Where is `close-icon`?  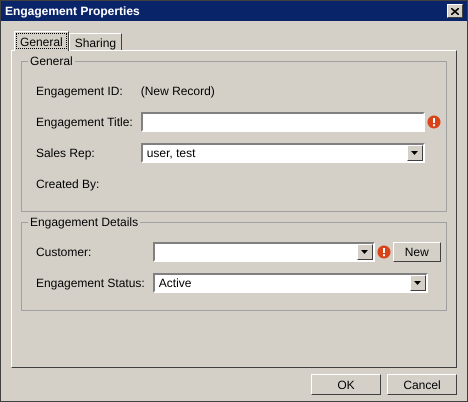
close-icon is located at coordinates (455, 11).